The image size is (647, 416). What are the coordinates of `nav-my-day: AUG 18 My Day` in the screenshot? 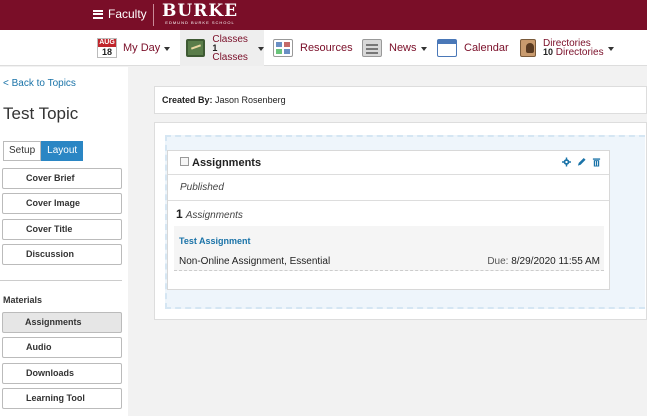 It's located at (134, 48).